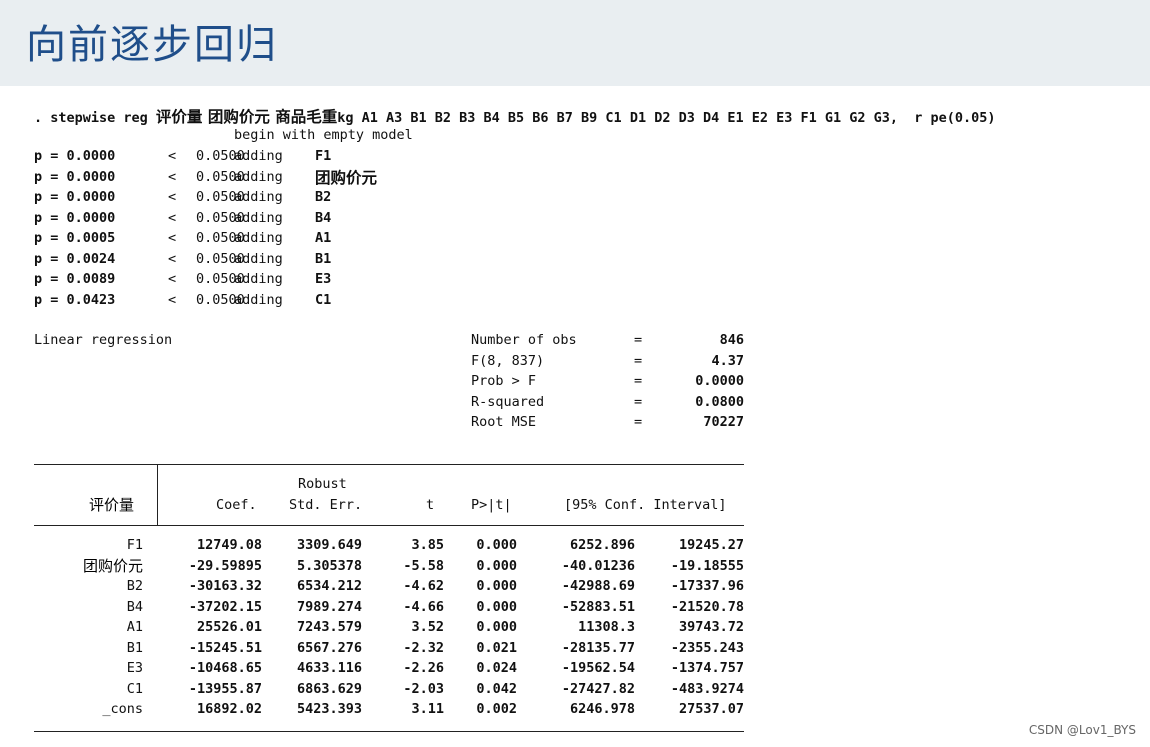 The image size is (1150, 747). Describe the element at coordinates (508, 401) in the screenshot. I see `stat-label: R-squared` at that location.